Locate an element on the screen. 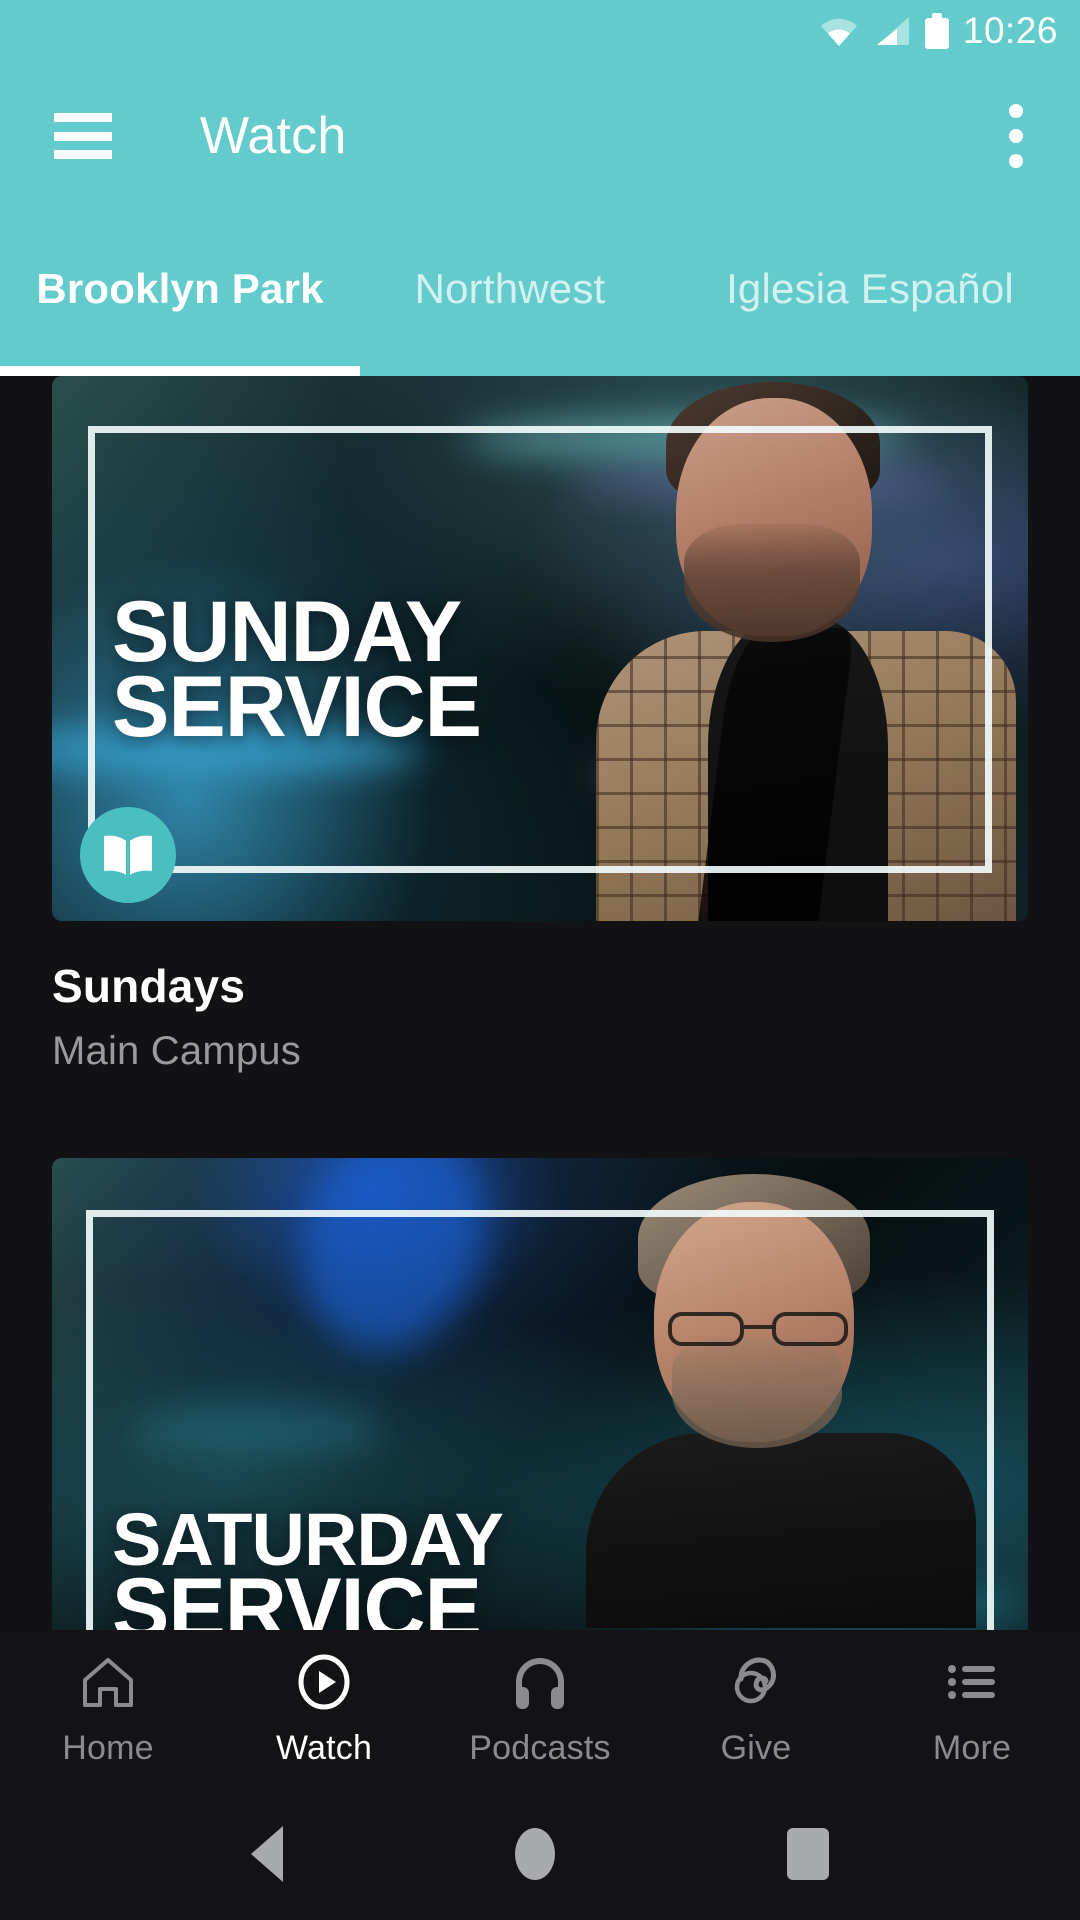 Image resolution: width=1080 pixels, height=1920 pixels. back-triangle-icon is located at coordinates (267, 1854).